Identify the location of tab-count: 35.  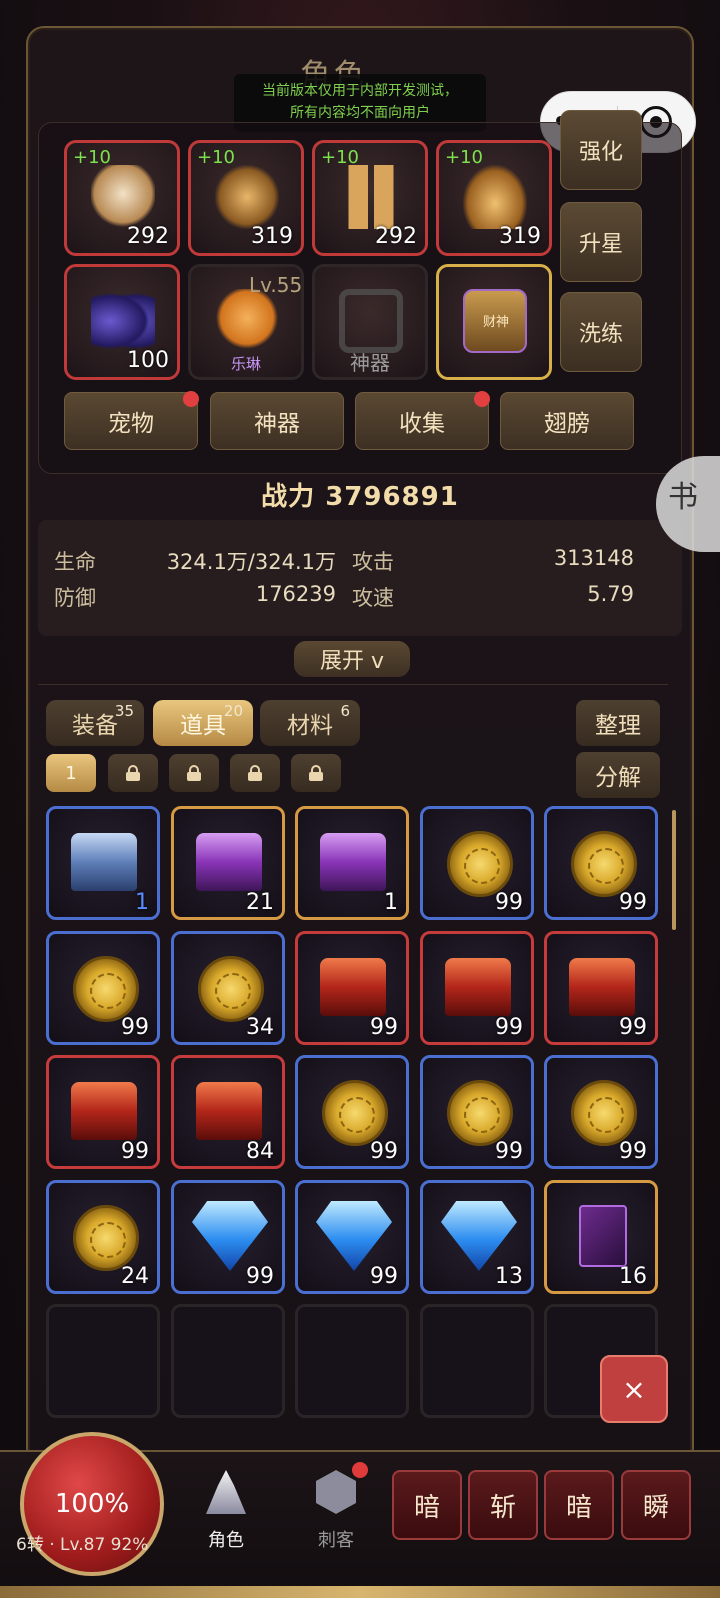
(124, 711).